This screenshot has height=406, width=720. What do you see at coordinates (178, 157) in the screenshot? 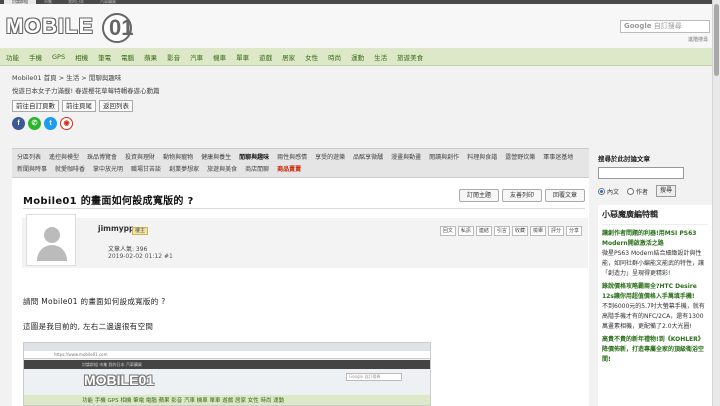
I see `category-item: 動物與寵物` at bounding box center [178, 157].